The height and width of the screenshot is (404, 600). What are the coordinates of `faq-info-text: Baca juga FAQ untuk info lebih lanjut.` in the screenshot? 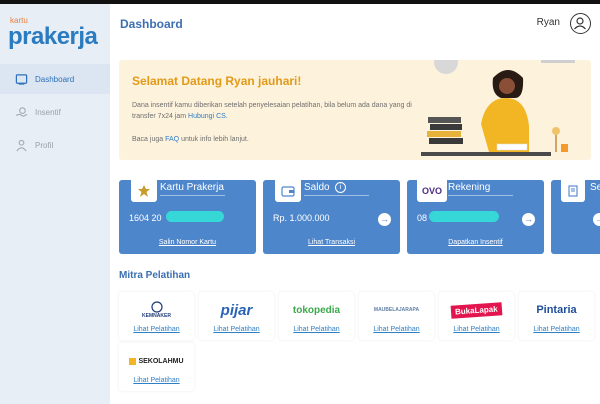 It's located at (277, 139).